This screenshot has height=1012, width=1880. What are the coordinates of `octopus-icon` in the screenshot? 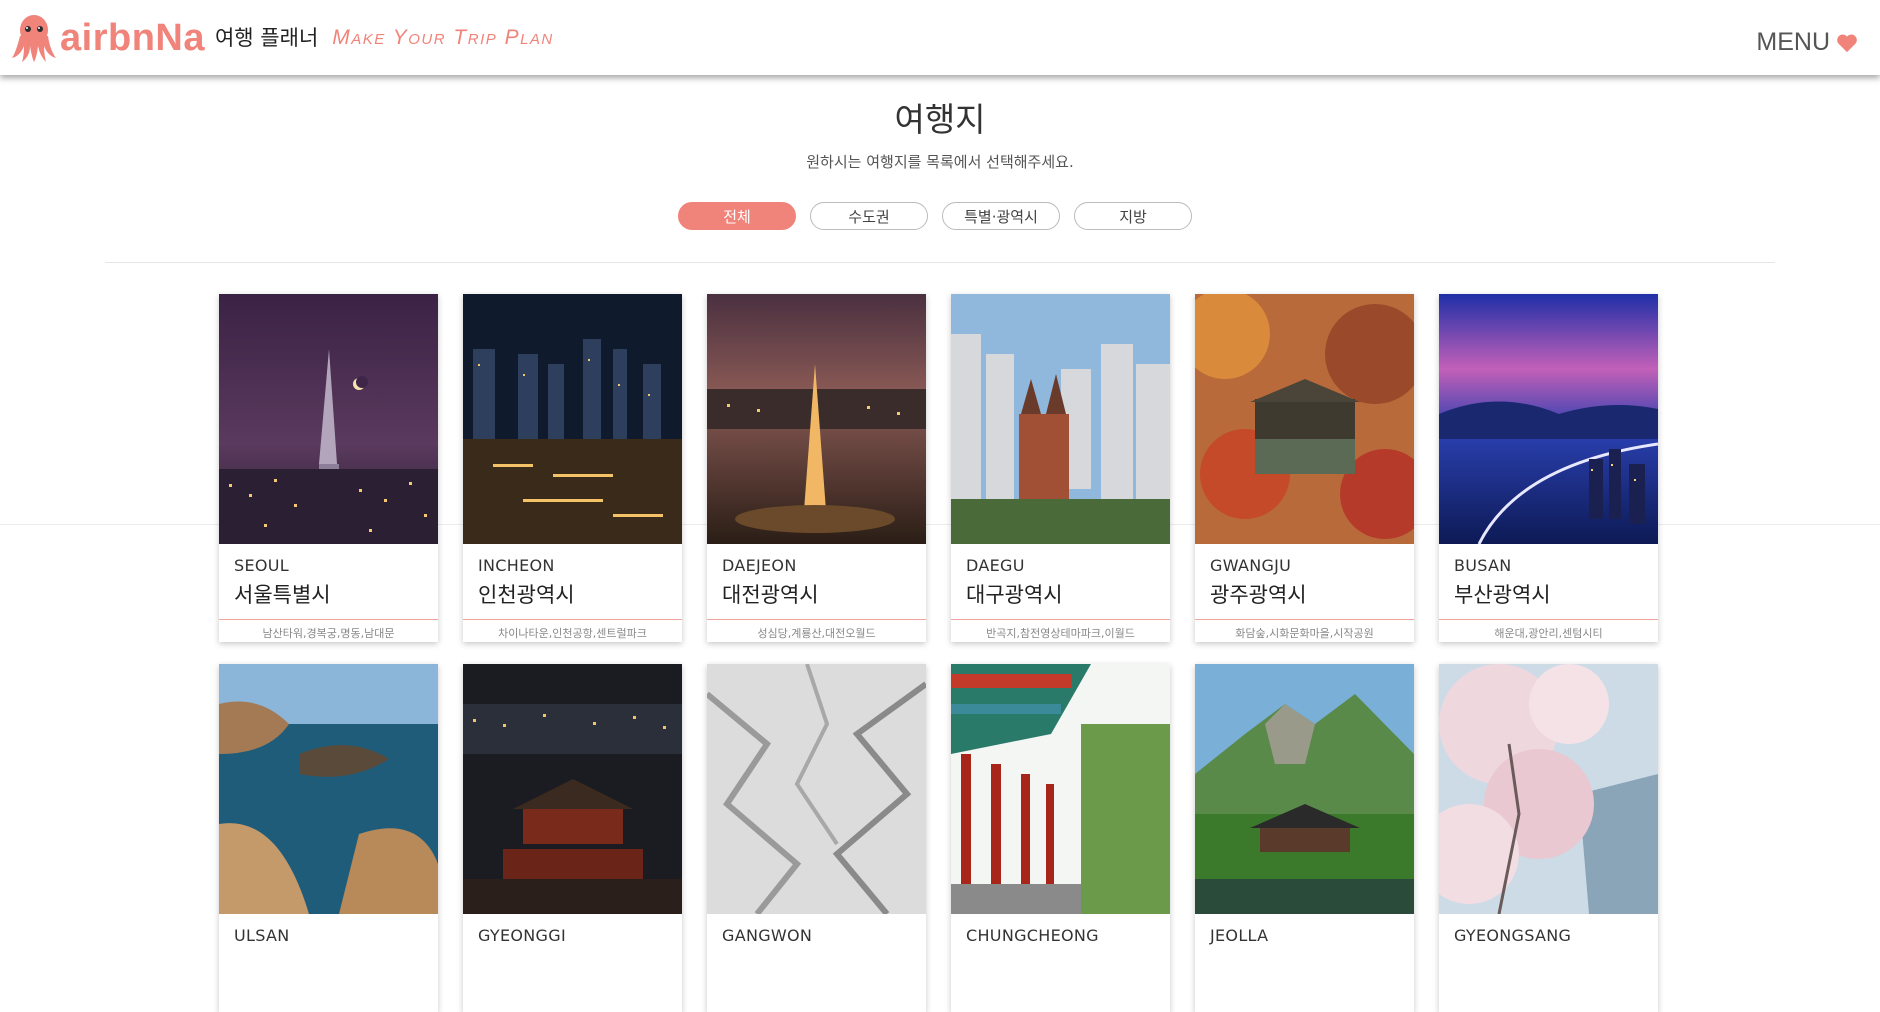 It's located at (34, 38).